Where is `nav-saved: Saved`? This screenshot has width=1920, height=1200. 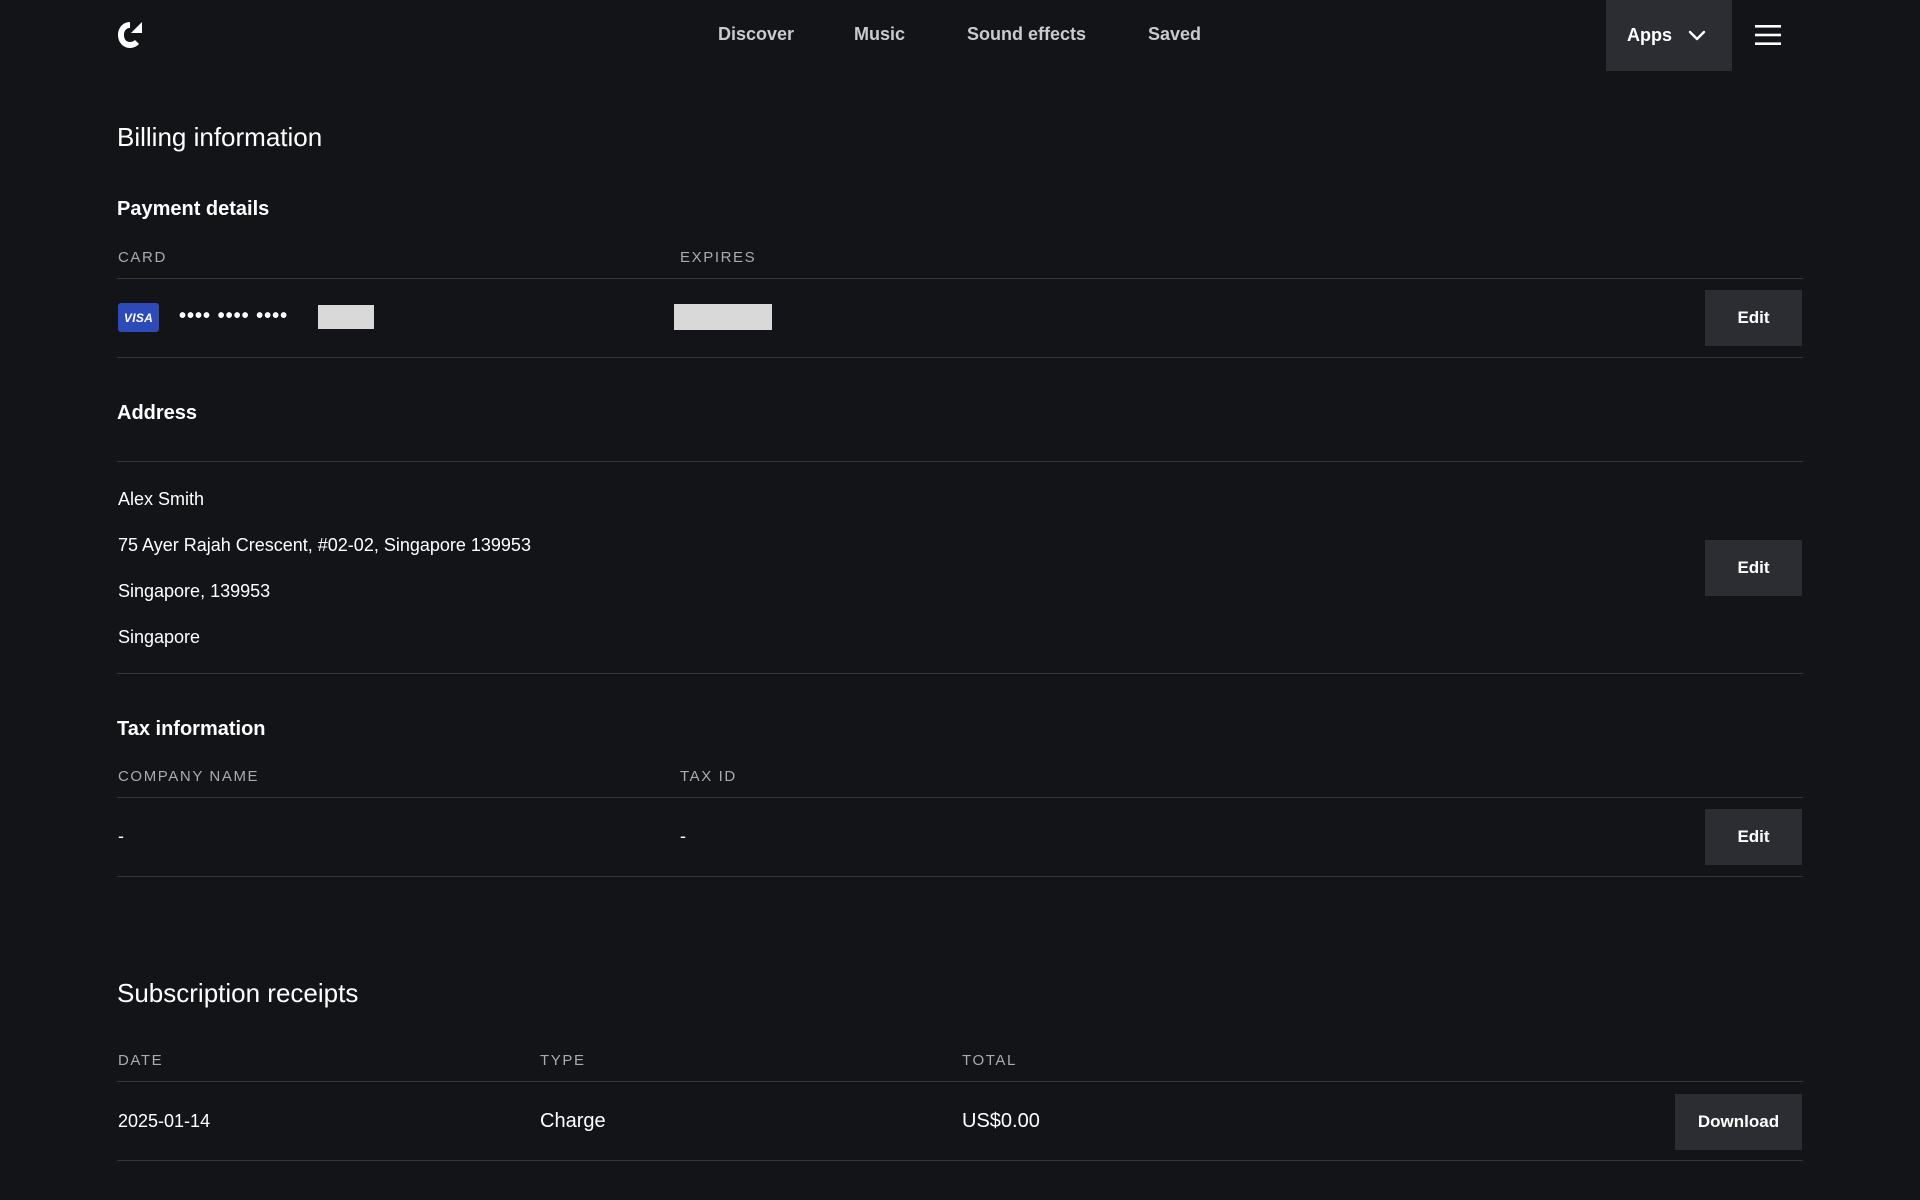 nav-saved: Saved is located at coordinates (1174, 34).